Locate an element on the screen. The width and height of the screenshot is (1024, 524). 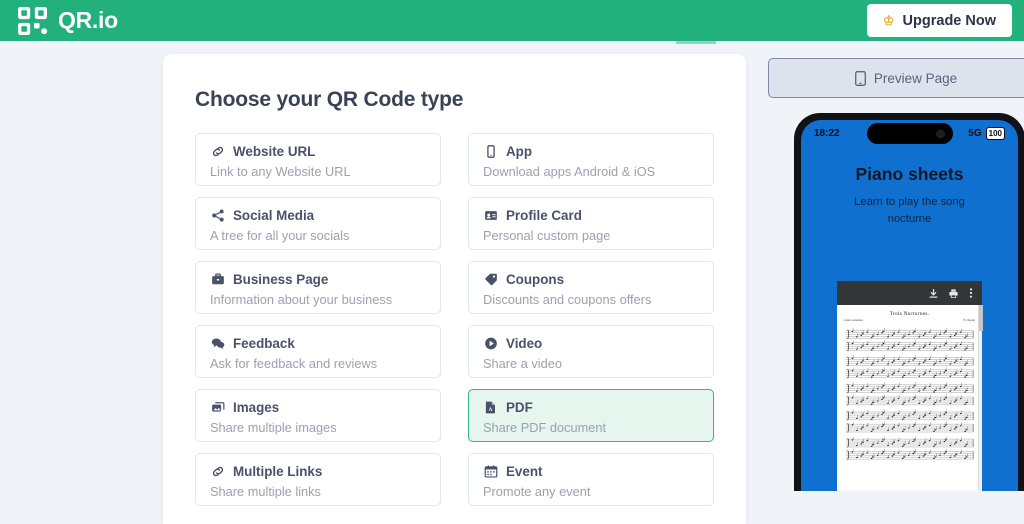
pdf-viewer-toolbar is located at coordinates (909, 293).